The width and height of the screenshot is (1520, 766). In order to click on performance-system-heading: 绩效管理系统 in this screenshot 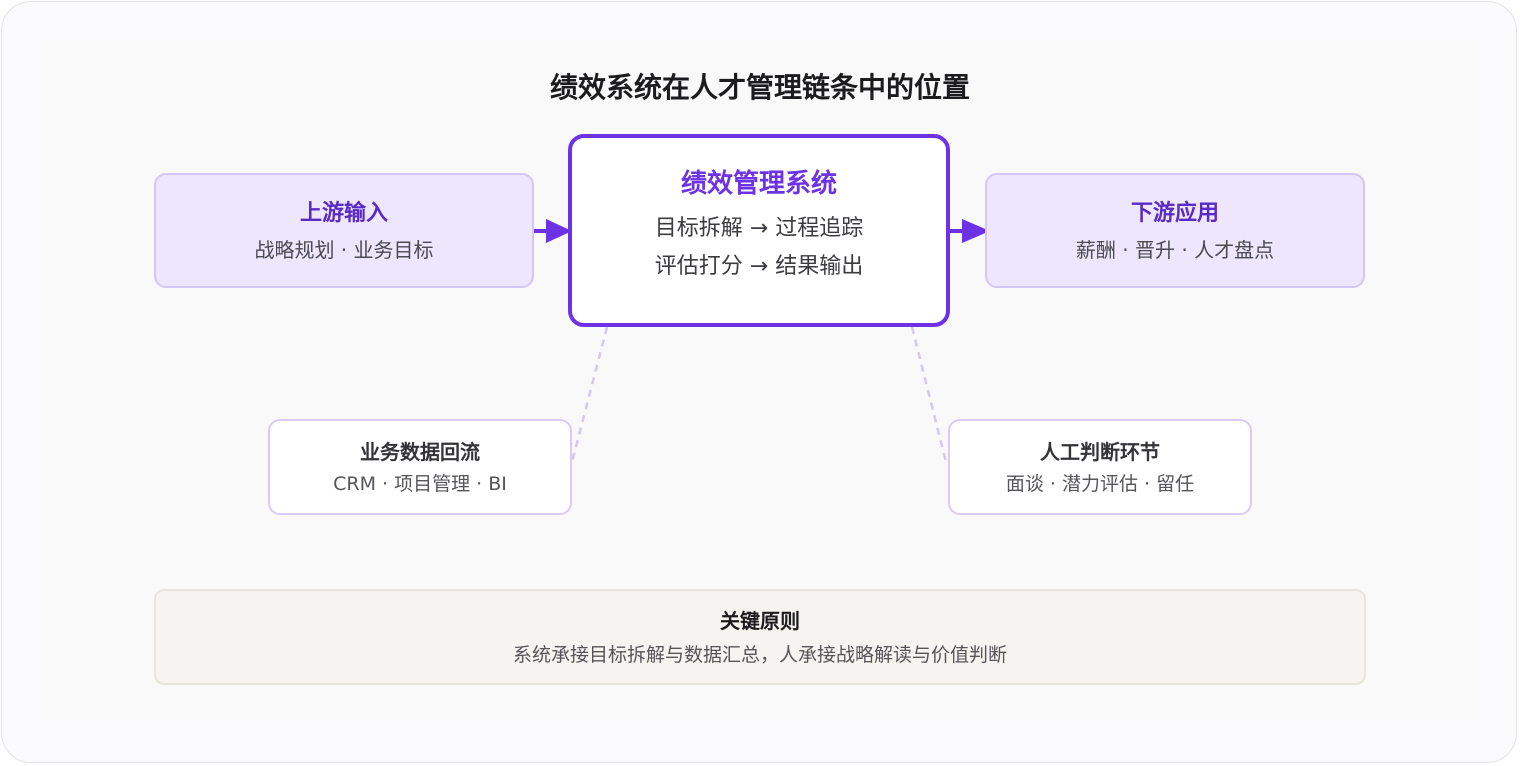, I will do `click(758, 184)`.